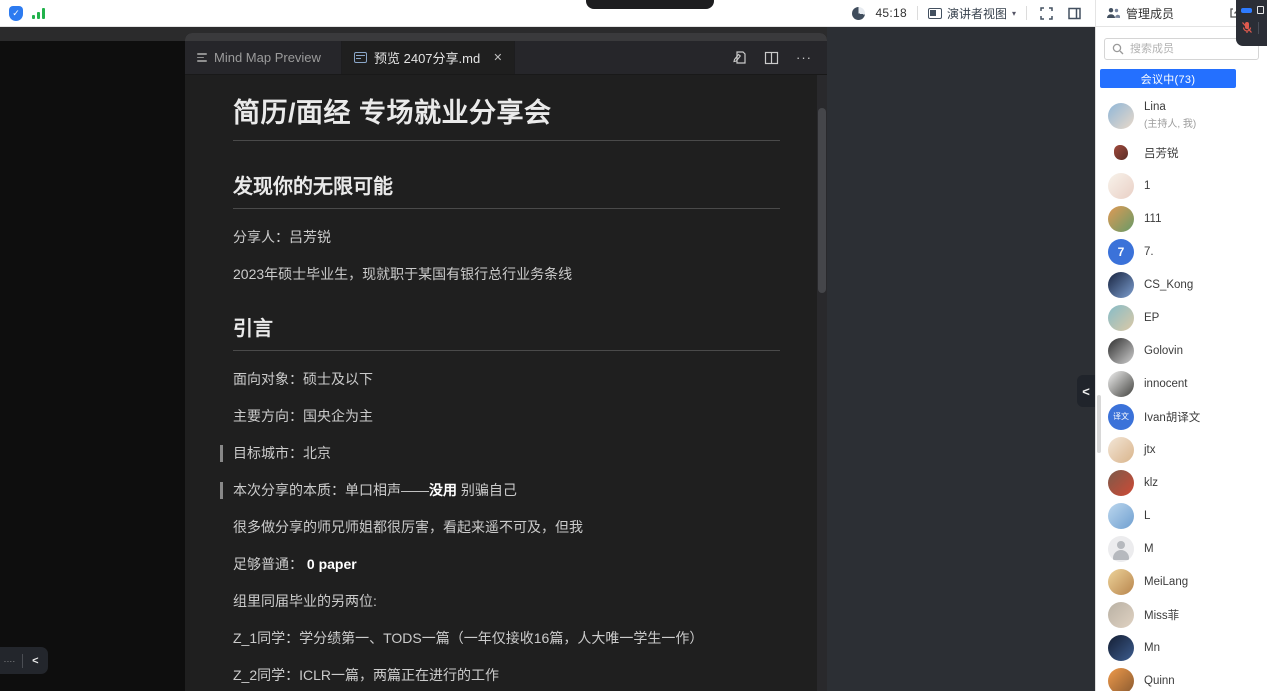 The image size is (1267, 691). Describe the element at coordinates (1113, 13) in the screenshot. I see `members-icon` at that location.